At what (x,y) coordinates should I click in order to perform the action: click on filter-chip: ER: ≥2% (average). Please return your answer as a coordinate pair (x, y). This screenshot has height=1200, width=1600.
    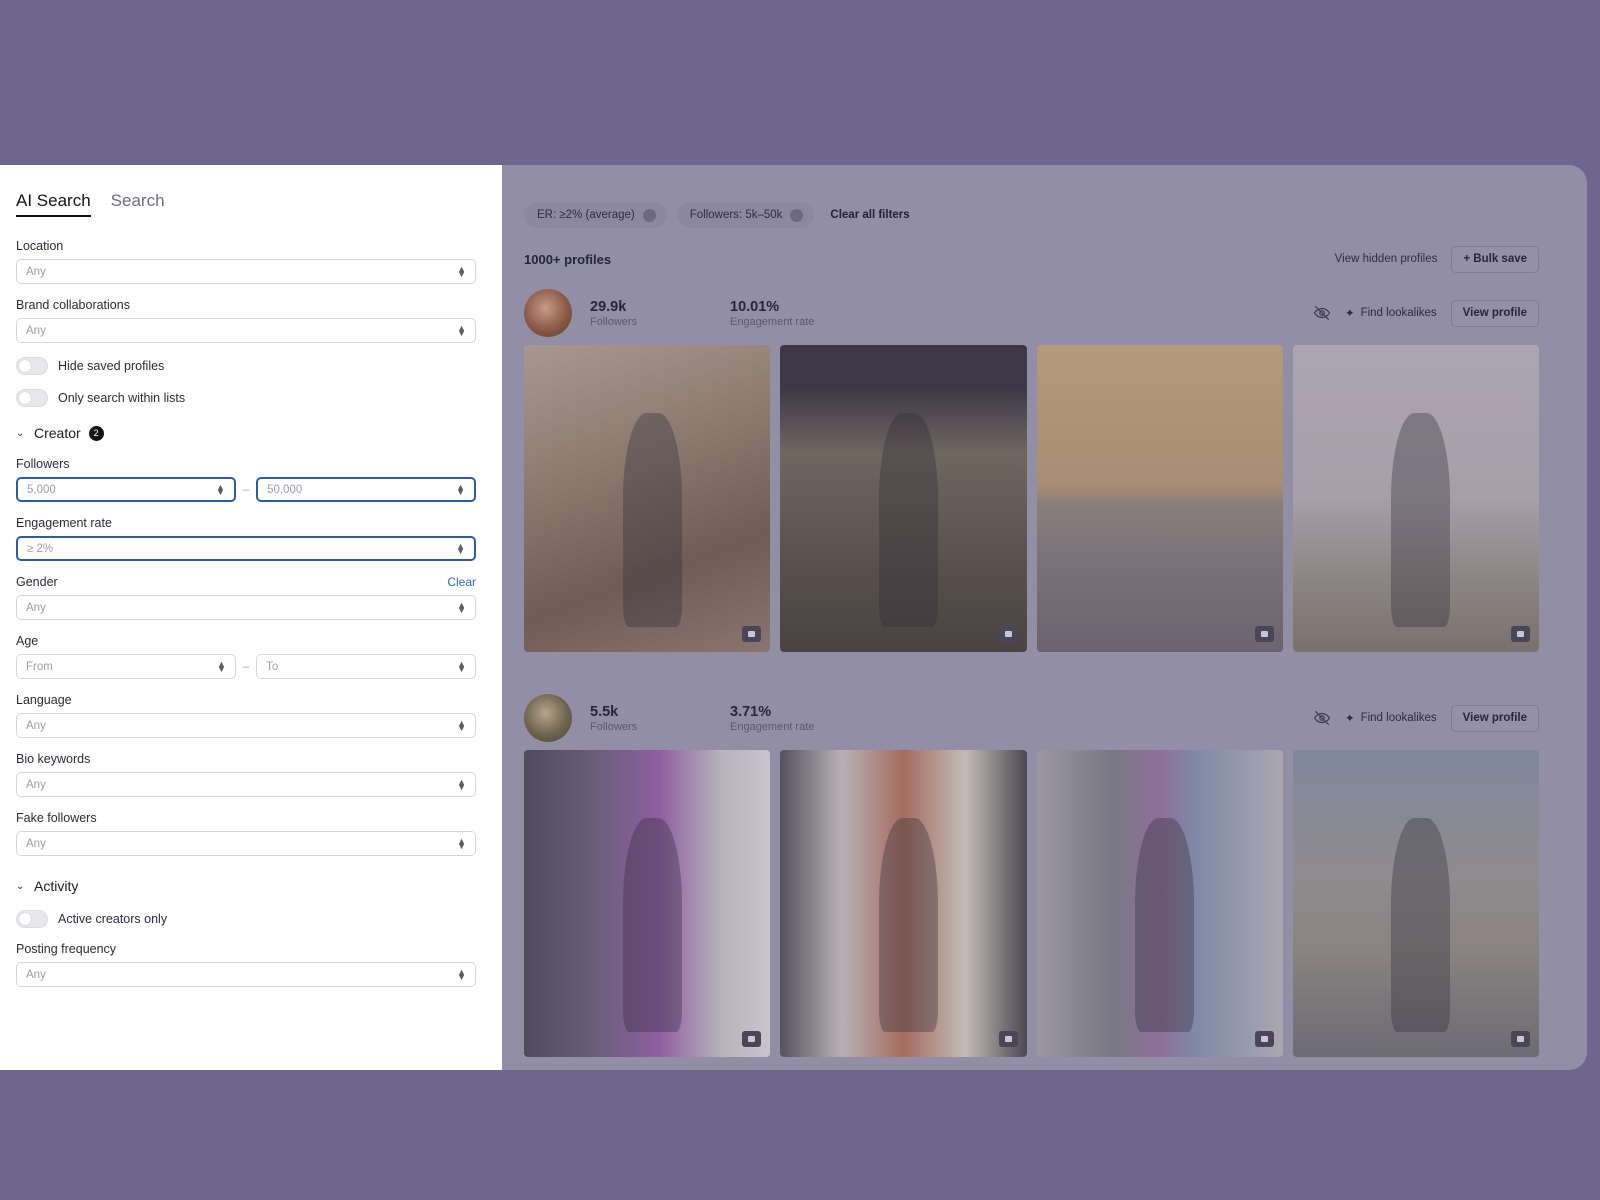
    Looking at the image, I should click on (595, 215).